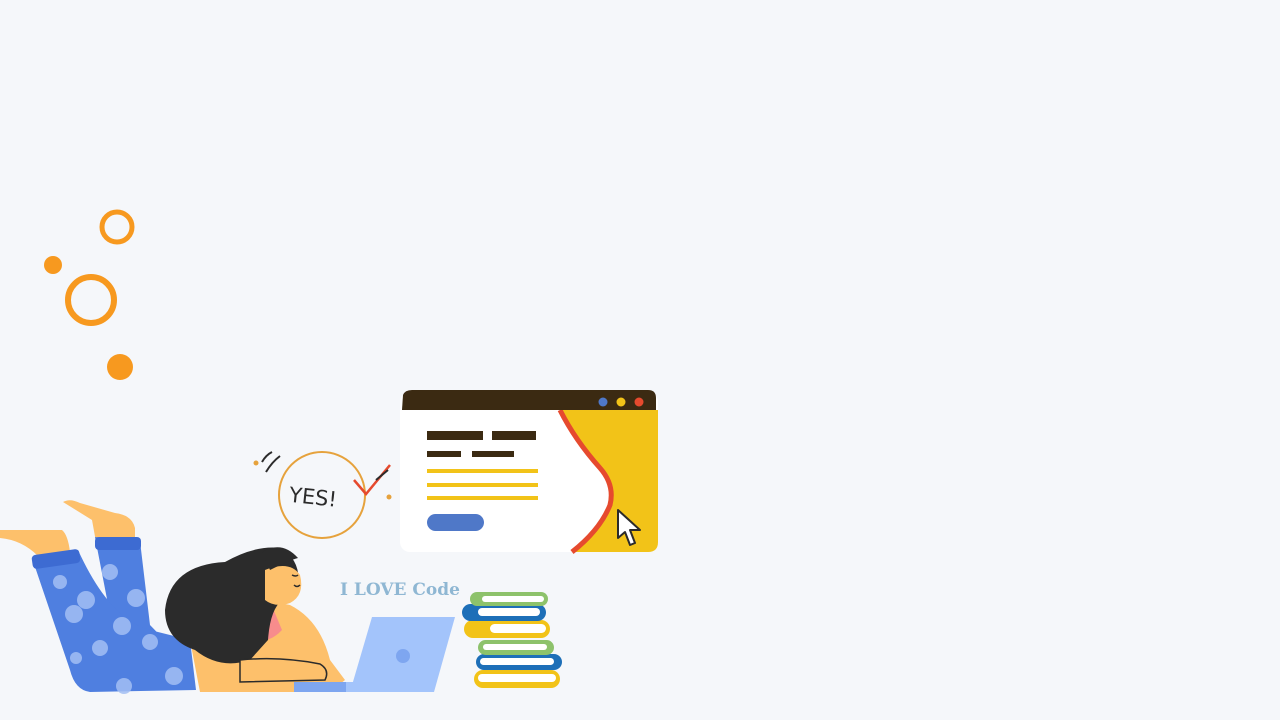 This screenshot has height=720, width=1280. Describe the element at coordinates (512, 640) in the screenshot. I see `book-stack-icon` at that location.